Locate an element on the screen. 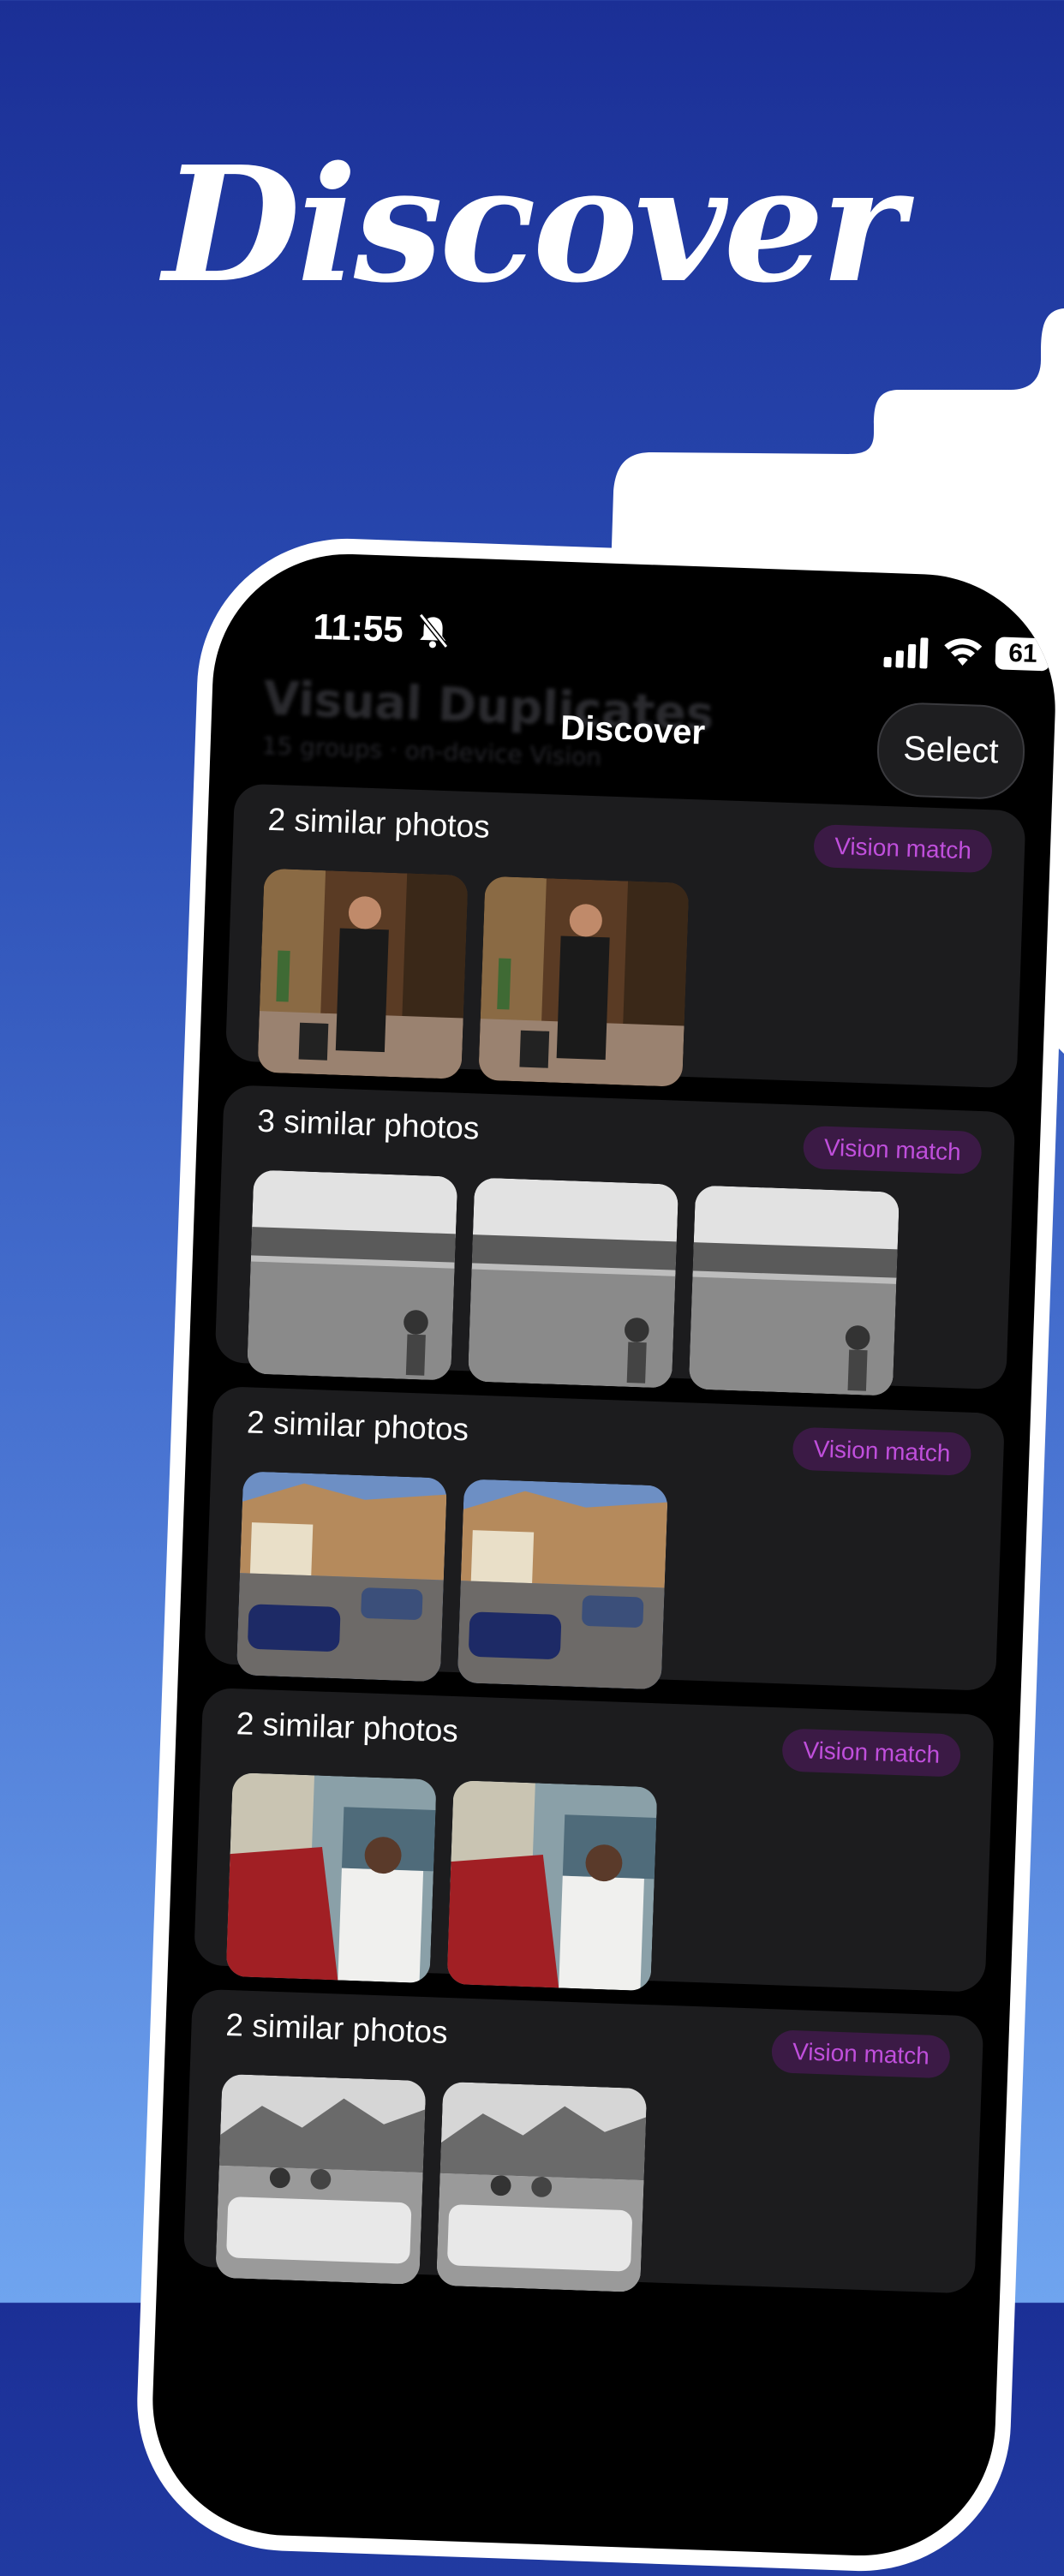 The width and height of the screenshot is (1064, 2576). group-title: 3 similar photos is located at coordinates (368, 1124).